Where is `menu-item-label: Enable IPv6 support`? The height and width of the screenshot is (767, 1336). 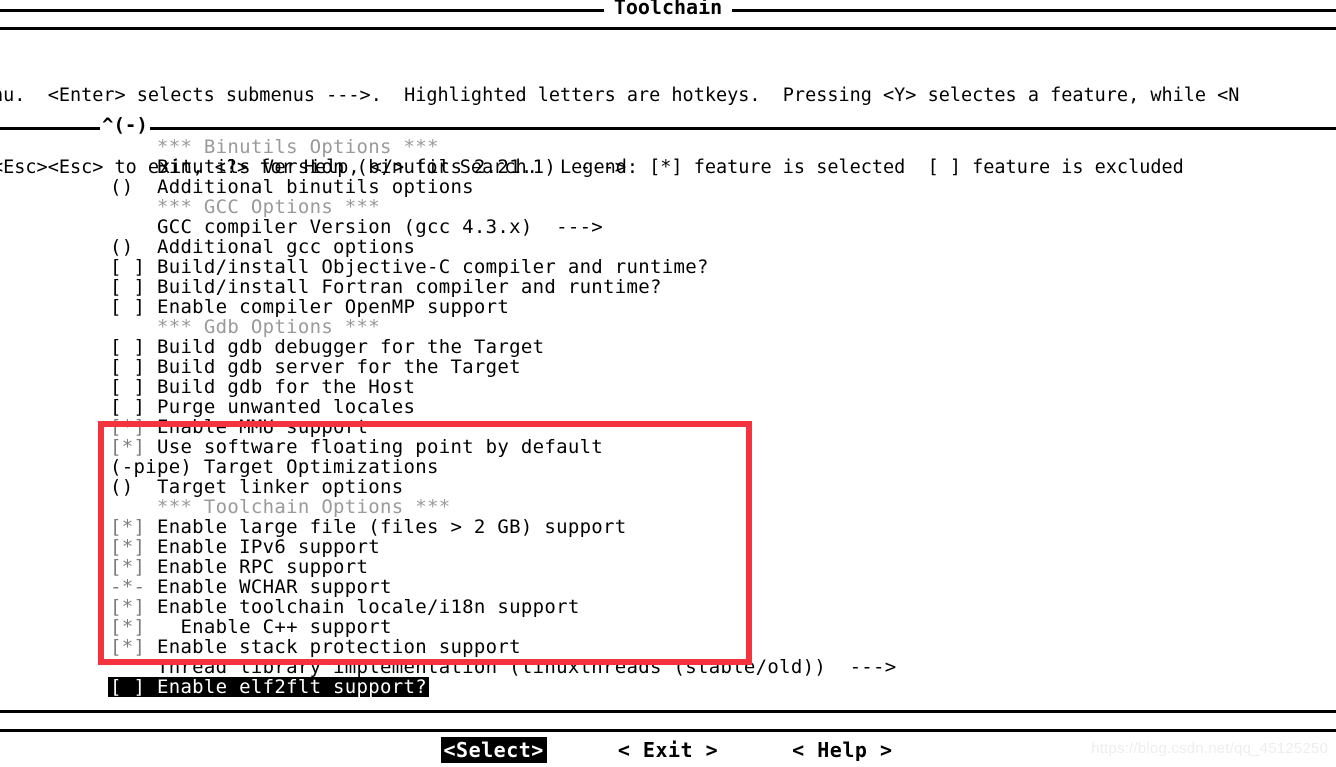 menu-item-label: Enable IPv6 support is located at coordinates (268, 547).